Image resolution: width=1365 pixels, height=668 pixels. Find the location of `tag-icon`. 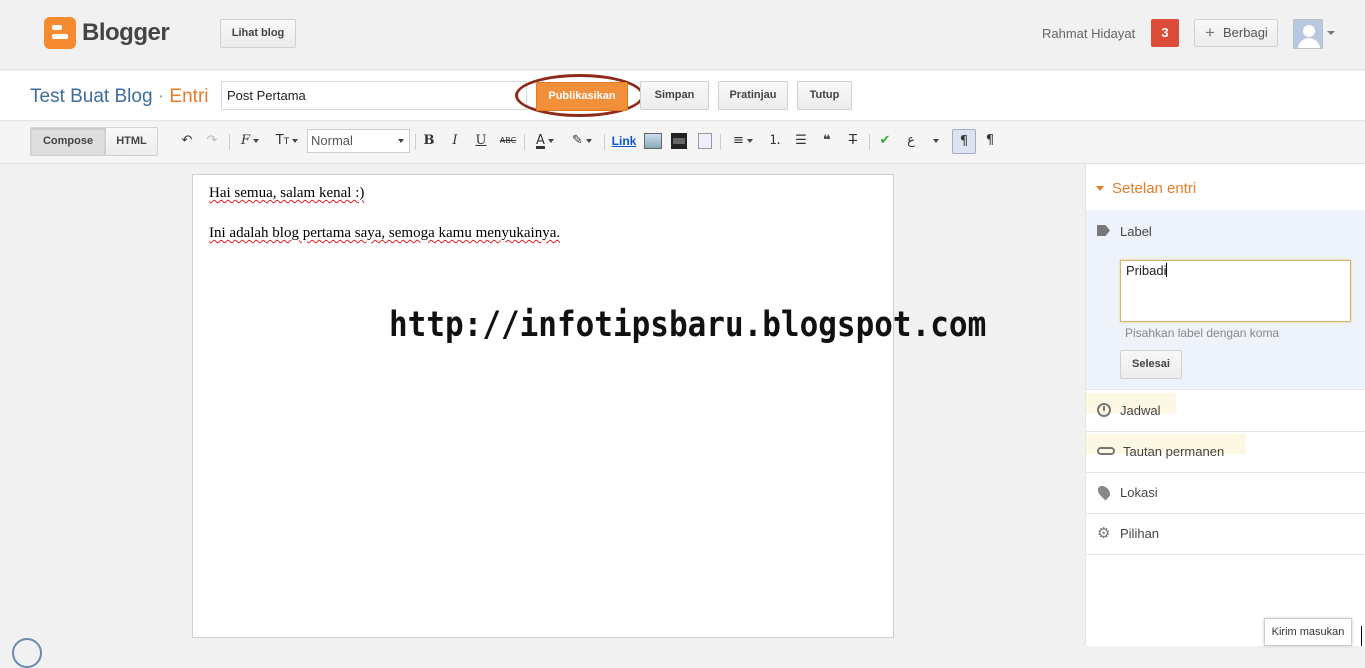

tag-icon is located at coordinates (1103, 230).